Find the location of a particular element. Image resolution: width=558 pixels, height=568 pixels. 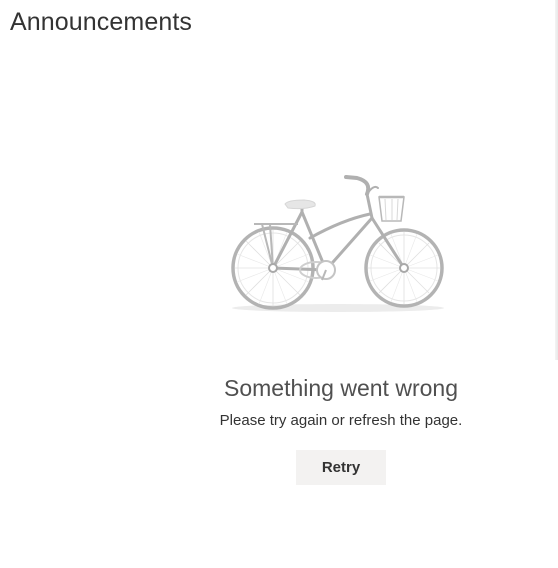

retry-button: Retry is located at coordinates (341, 467).